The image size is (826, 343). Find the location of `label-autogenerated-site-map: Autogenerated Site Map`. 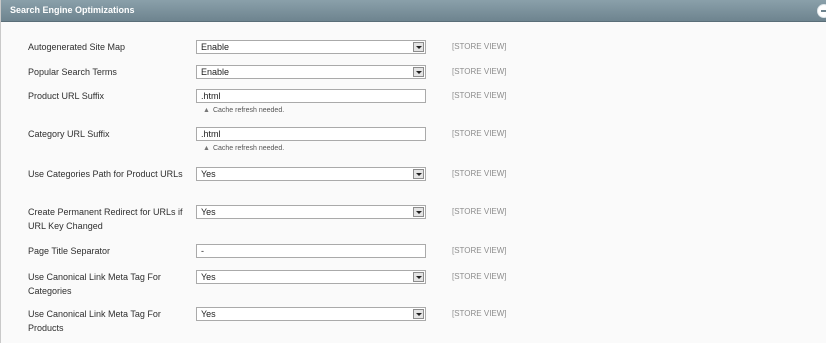

label-autogenerated-site-map: Autogenerated Site Map is located at coordinates (77, 47).